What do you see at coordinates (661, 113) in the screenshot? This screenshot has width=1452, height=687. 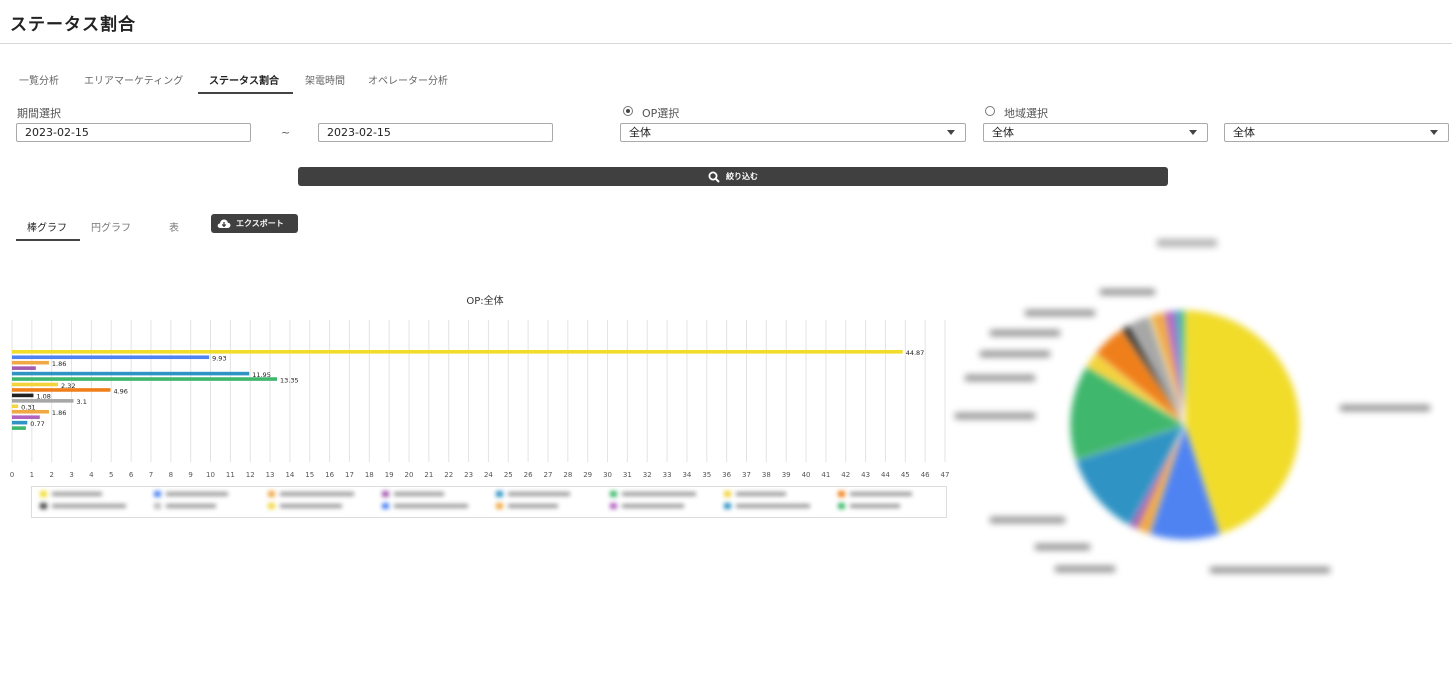 I see `op-radio-label: OP選択` at bounding box center [661, 113].